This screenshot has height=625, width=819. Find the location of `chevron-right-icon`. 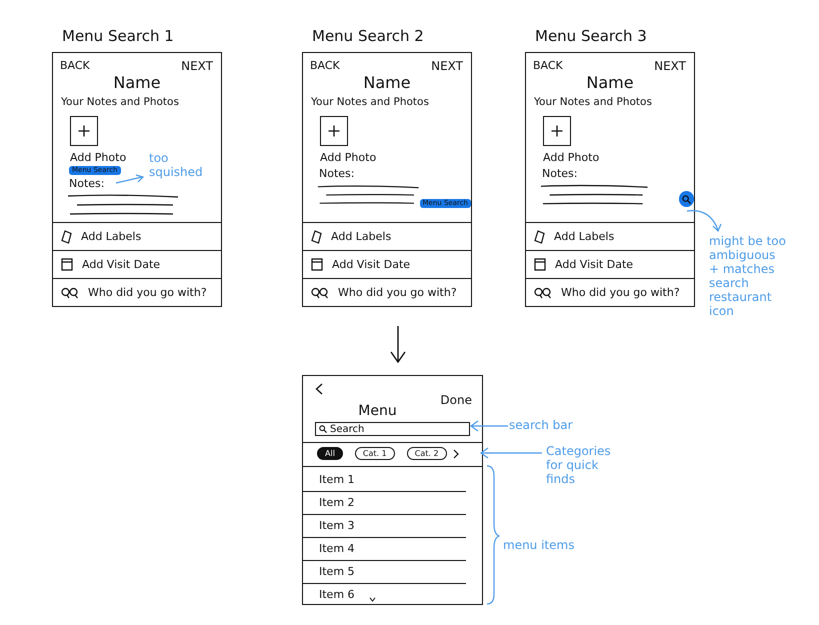

chevron-right-icon is located at coordinates (455, 453).